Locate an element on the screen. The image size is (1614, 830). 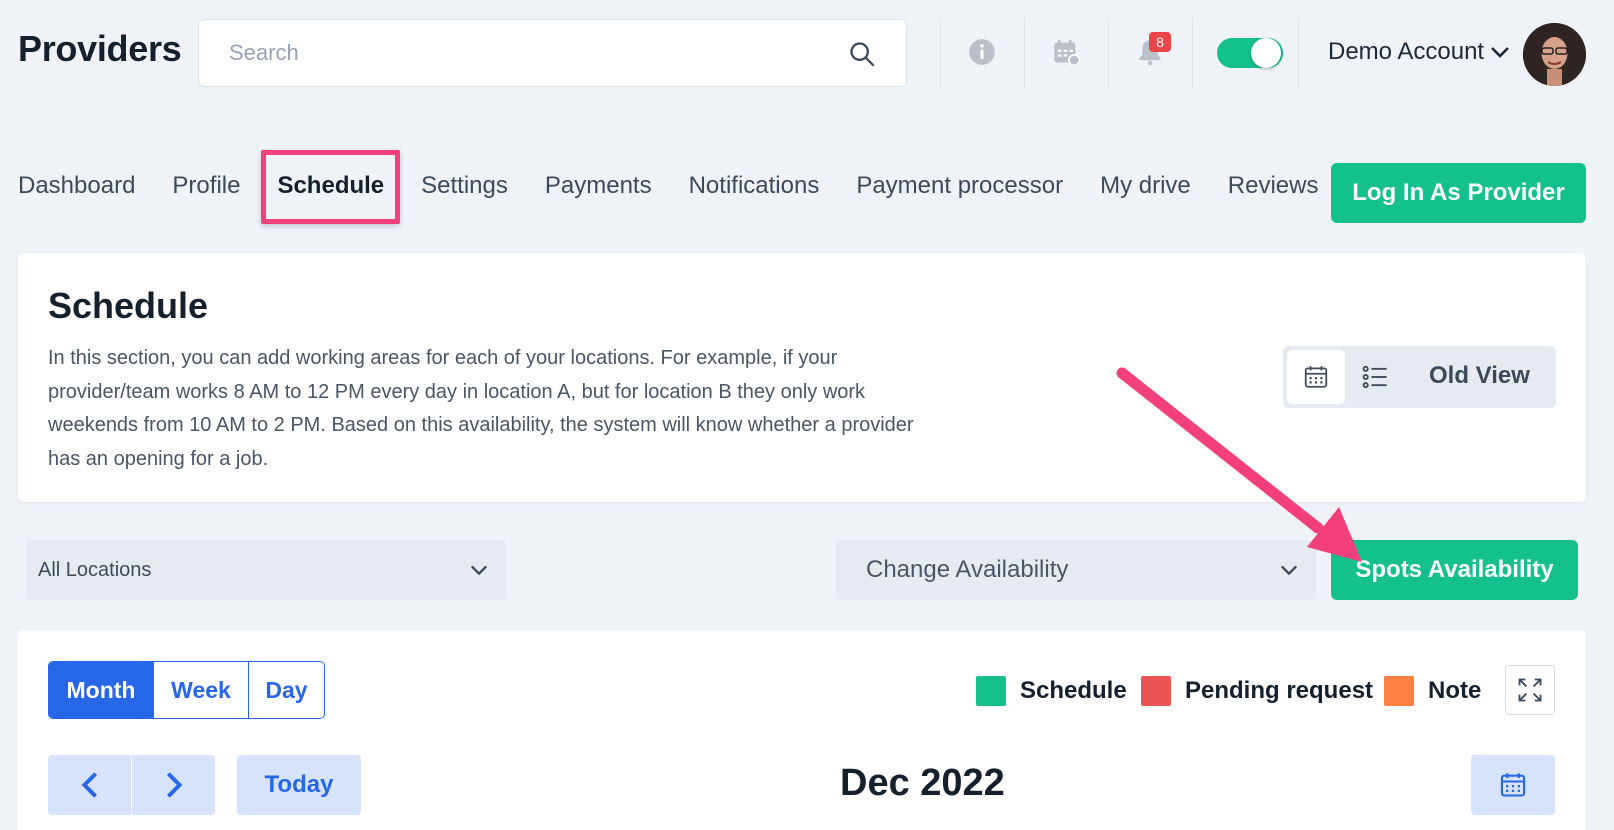
avatar is located at coordinates (1554, 54).